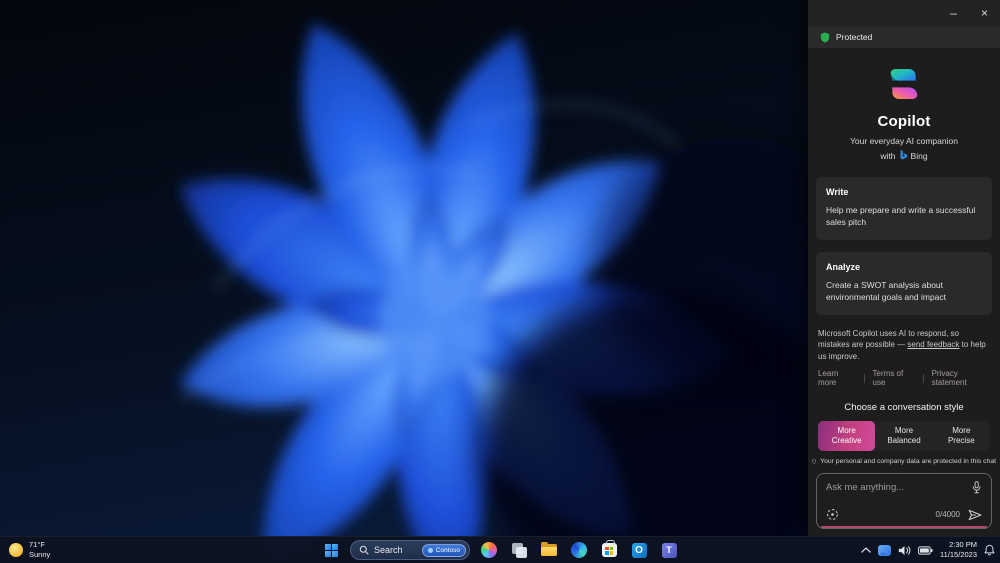 This screenshot has width=1000, height=563. What do you see at coordinates (843, 266) in the screenshot?
I see `card-title: Analyze` at bounding box center [843, 266].